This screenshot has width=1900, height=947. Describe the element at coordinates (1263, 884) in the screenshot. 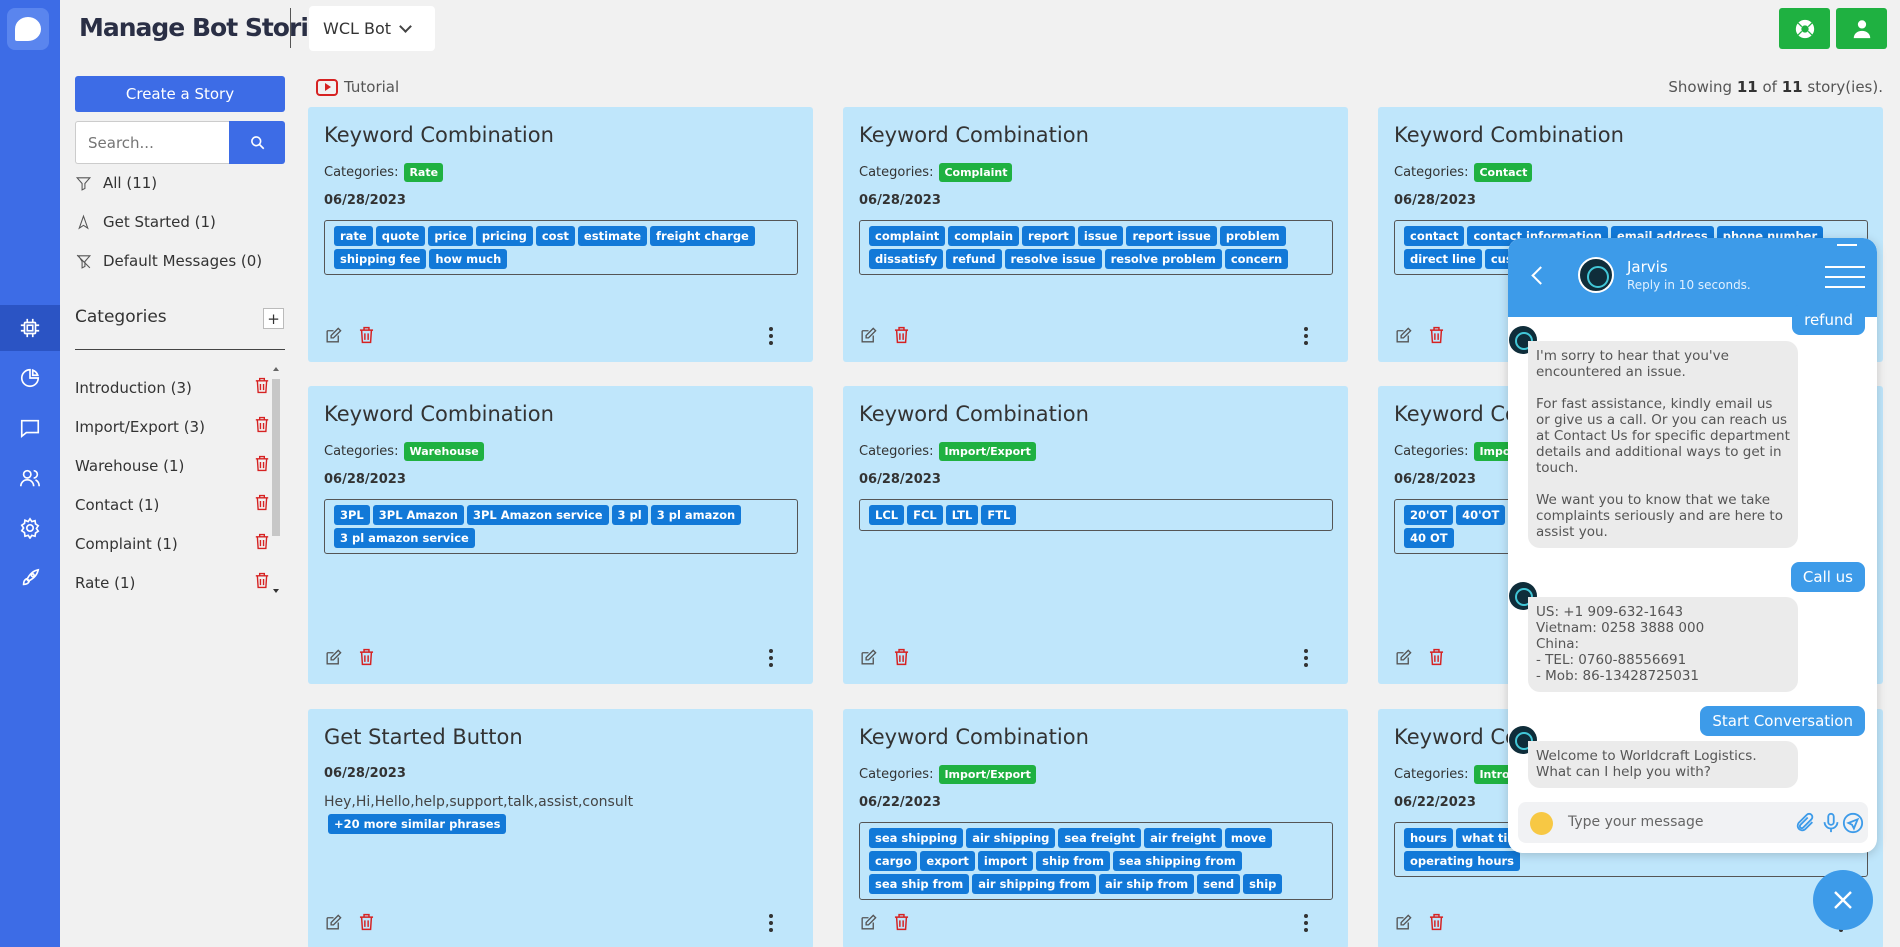

I see `keyword-tag: ship` at that location.